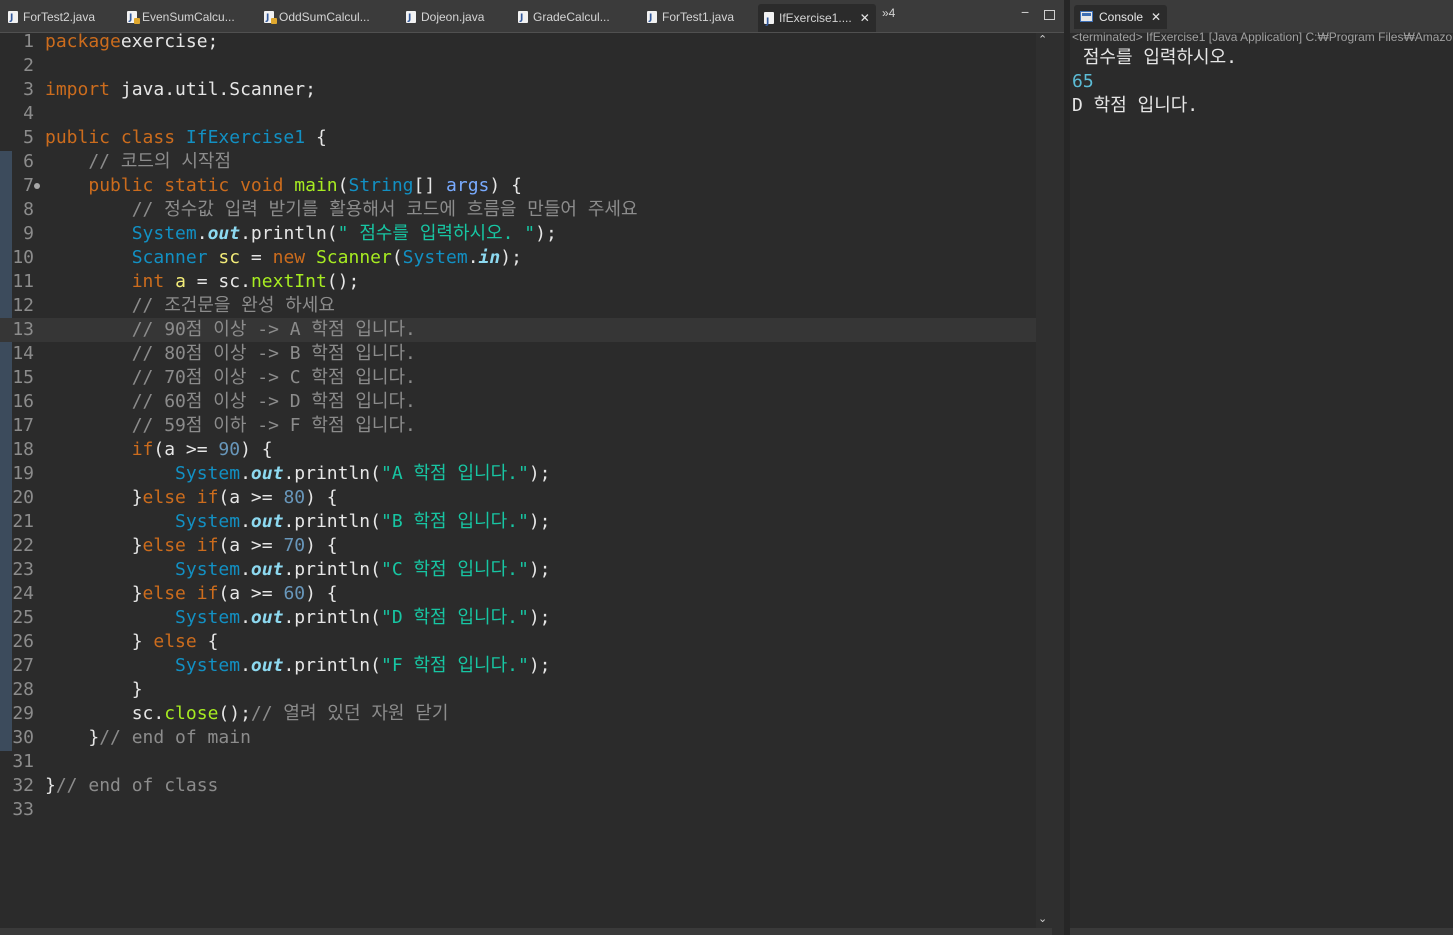 The height and width of the screenshot is (935, 1453). What do you see at coordinates (817, 20) in the screenshot?
I see `tab-ifexercise1: IfExercise1.... ✕` at bounding box center [817, 20].